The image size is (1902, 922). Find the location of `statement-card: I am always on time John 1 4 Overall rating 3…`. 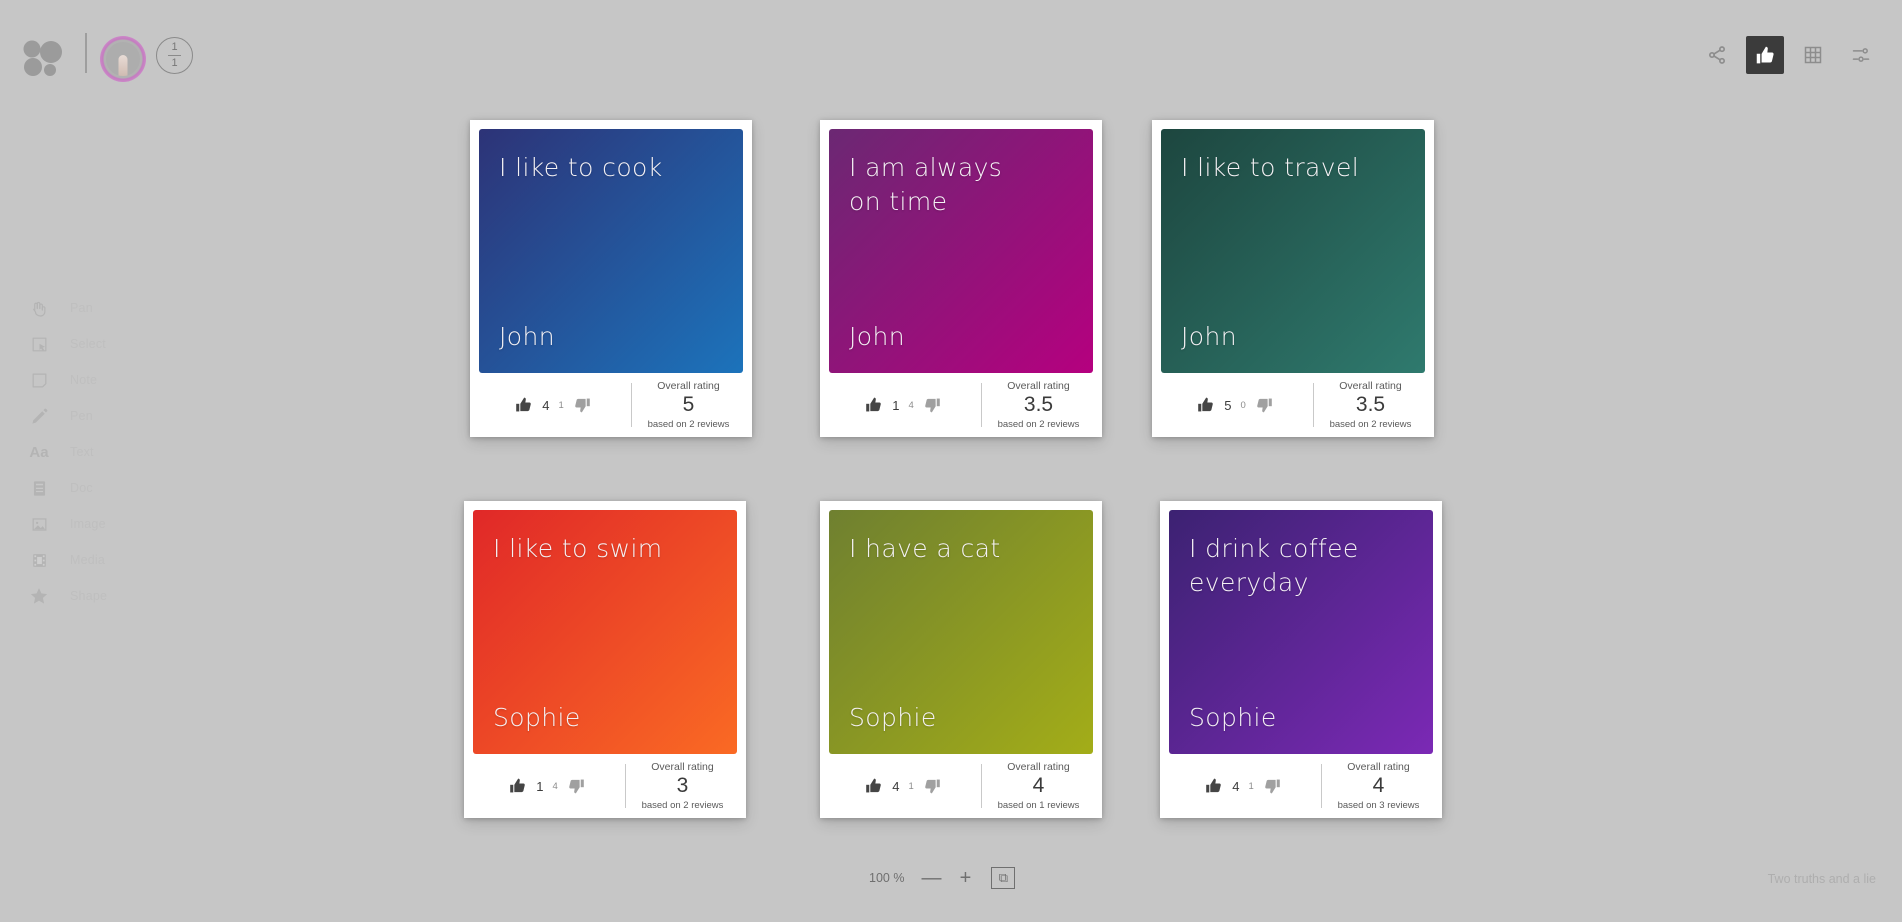

statement-card: I am always on time John 1 4 Overall rating 3… is located at coordinates (961, 278).